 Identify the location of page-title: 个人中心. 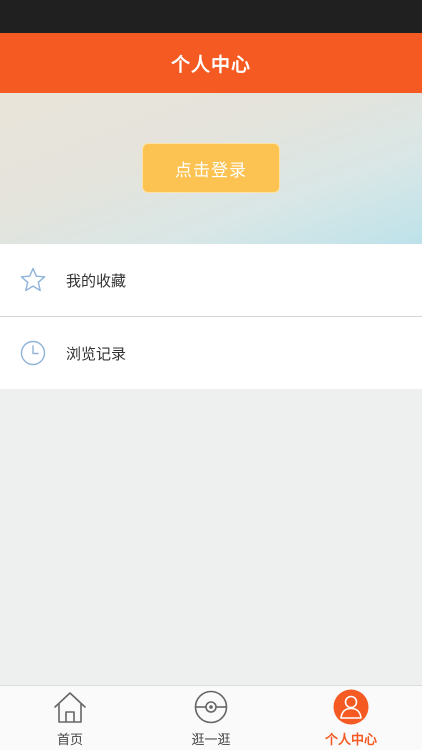
(210, 64).